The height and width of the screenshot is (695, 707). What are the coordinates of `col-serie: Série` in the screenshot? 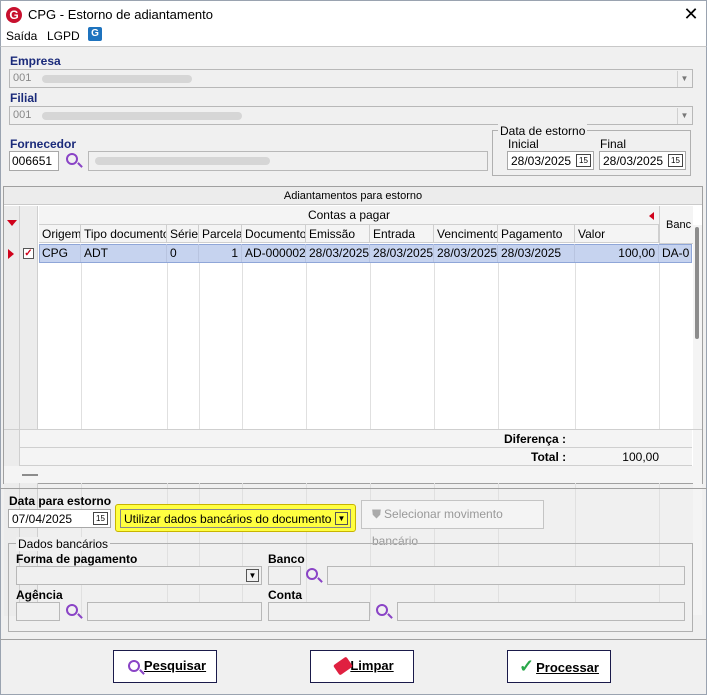 It's located at (183, 234).